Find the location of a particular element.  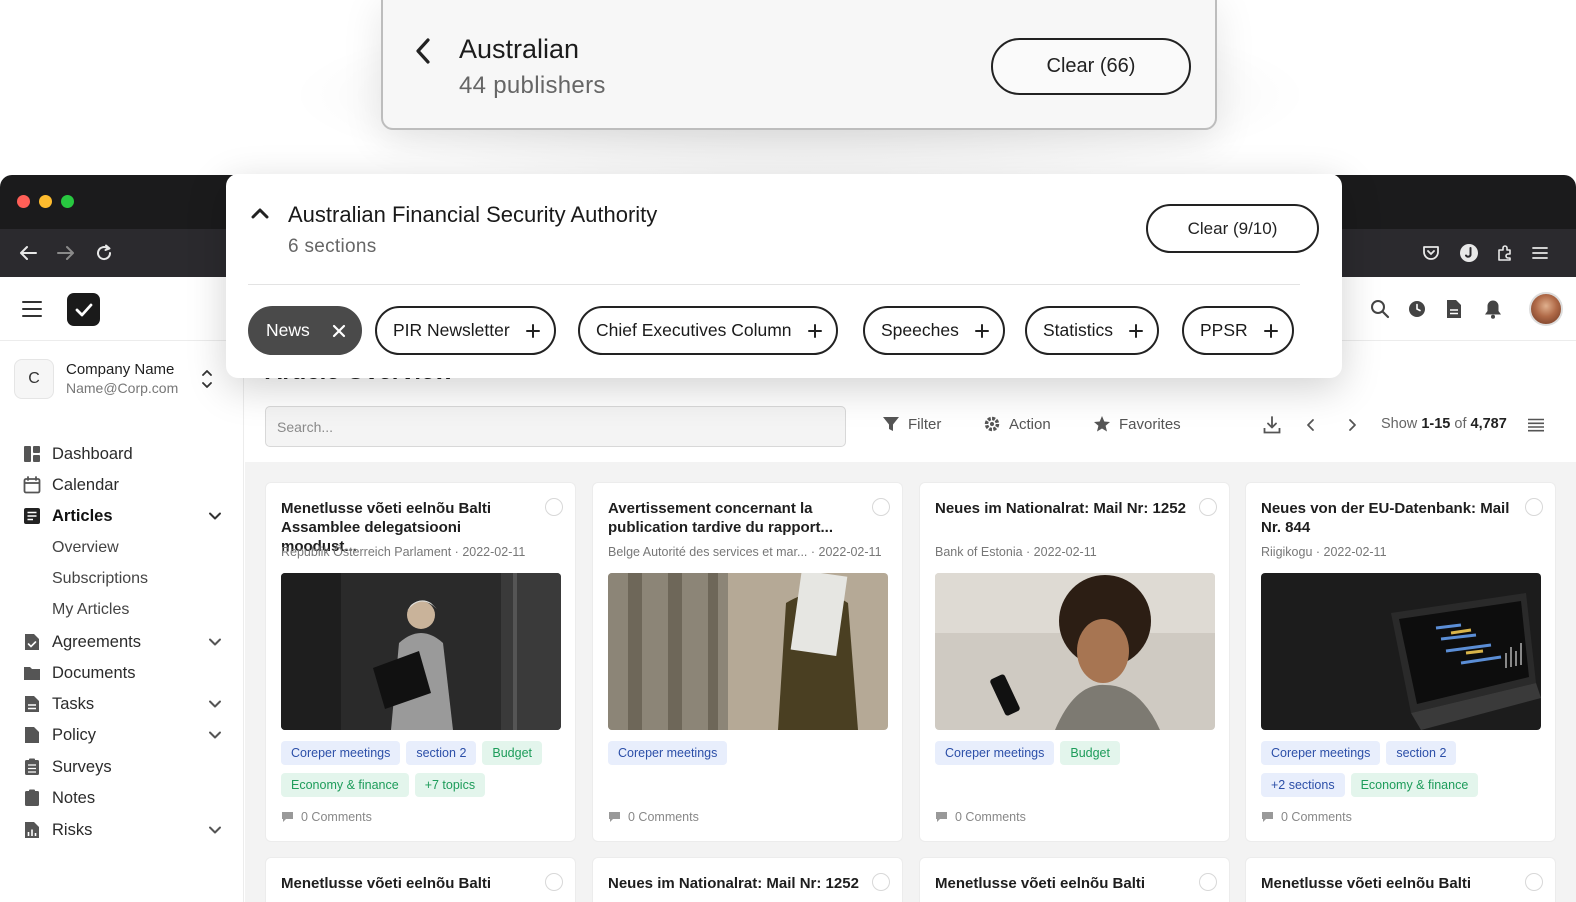

chevron-left-icon is located at coordinates (424, 51).